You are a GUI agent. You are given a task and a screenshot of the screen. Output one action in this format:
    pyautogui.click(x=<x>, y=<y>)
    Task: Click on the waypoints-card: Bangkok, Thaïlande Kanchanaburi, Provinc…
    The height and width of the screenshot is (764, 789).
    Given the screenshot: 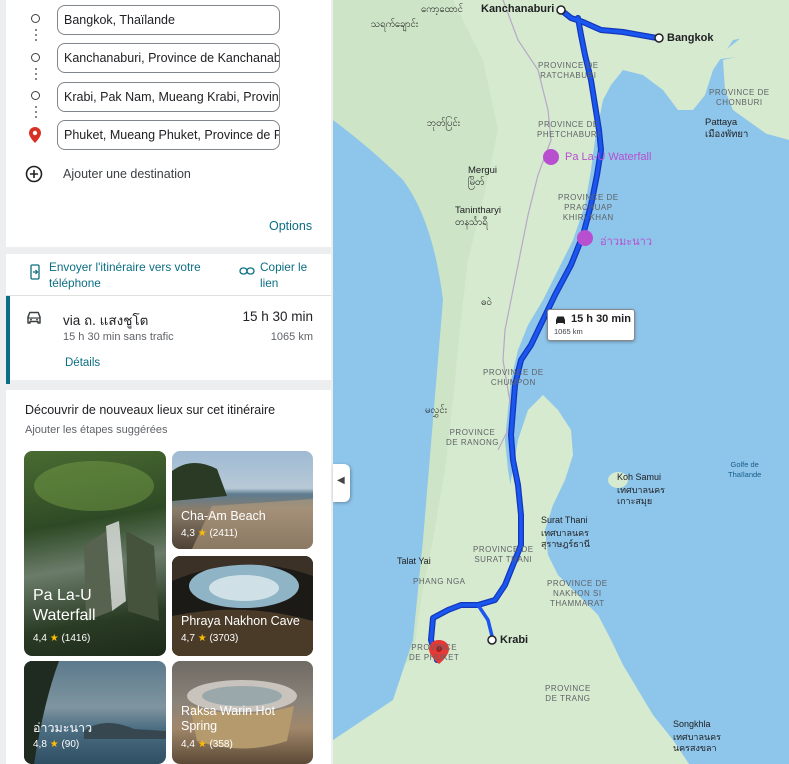 What is the action you would take?
    pyautogui.click(x=168, y=123)
    